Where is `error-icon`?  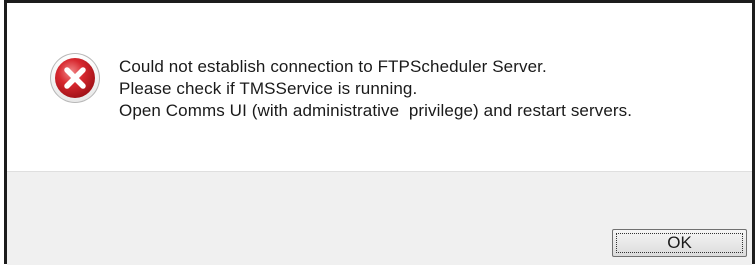 error-icon is located at coordinates (75, 78).